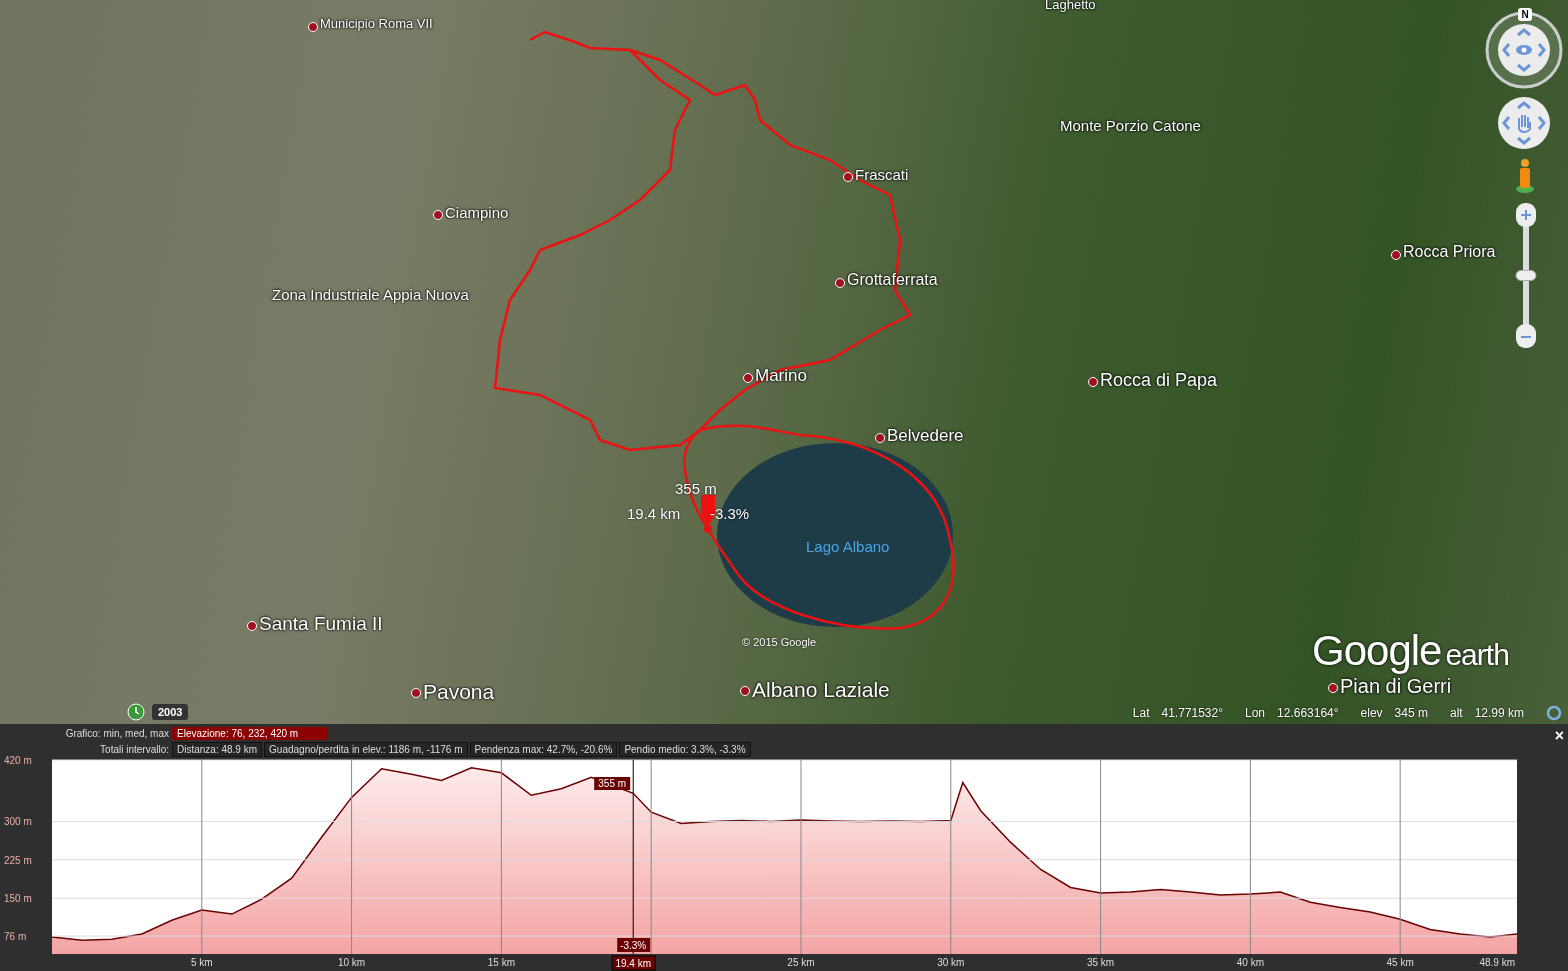 This screenshot has height=971, width=1568. Describe the element at coordinates (1526, 275) in the screenshot. I see `zoom-slider` at that location.